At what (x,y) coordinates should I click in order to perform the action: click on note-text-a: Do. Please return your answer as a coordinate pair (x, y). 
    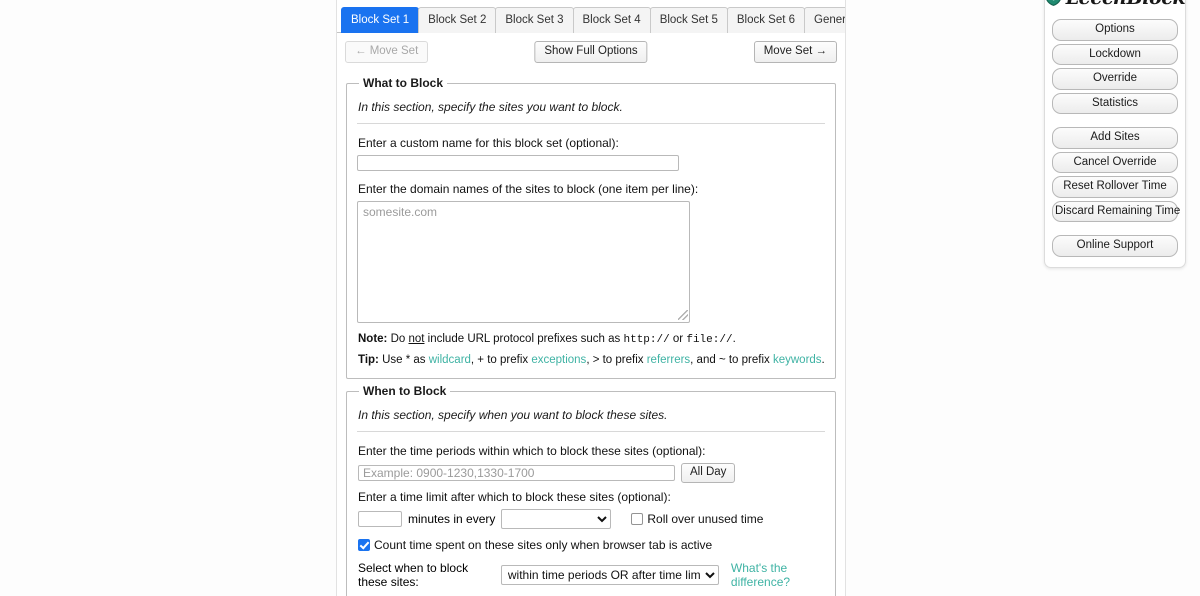
    Looking at the image, I should click on (398, 339).